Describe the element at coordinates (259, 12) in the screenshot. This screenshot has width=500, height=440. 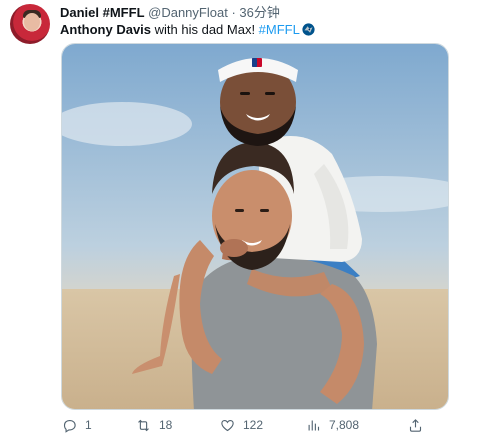
I see `tweet-timestamp: 36分钟` at that location.